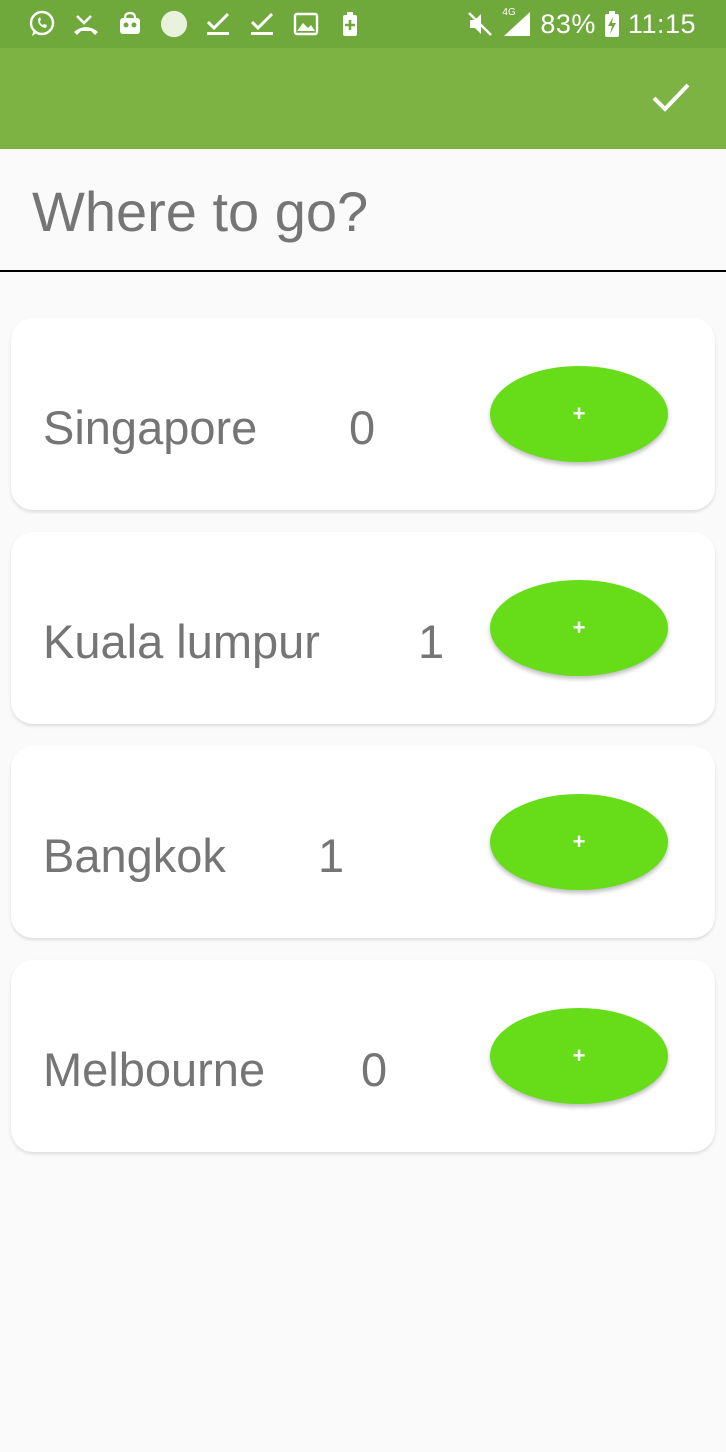 Image resolution: width=726 pixels, height=1452 pixels. What do you see at coordinates (509, 12) in the screenshot?
I see `network-type-label: 4G` at bounding box center [509, 12].